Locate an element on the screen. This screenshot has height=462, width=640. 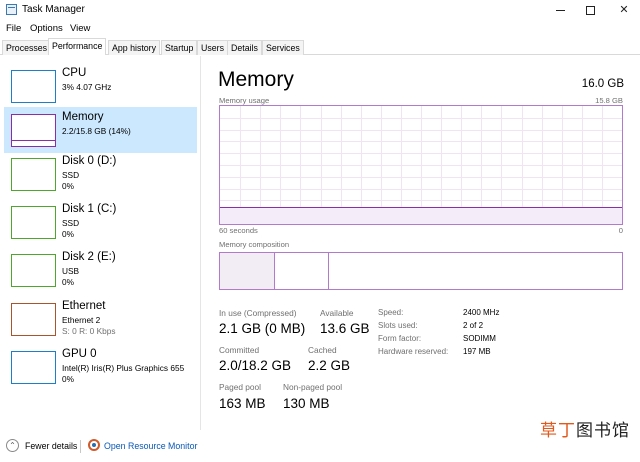
hardware-reserved-value: 197 MB is located at coordinates (477, 351).